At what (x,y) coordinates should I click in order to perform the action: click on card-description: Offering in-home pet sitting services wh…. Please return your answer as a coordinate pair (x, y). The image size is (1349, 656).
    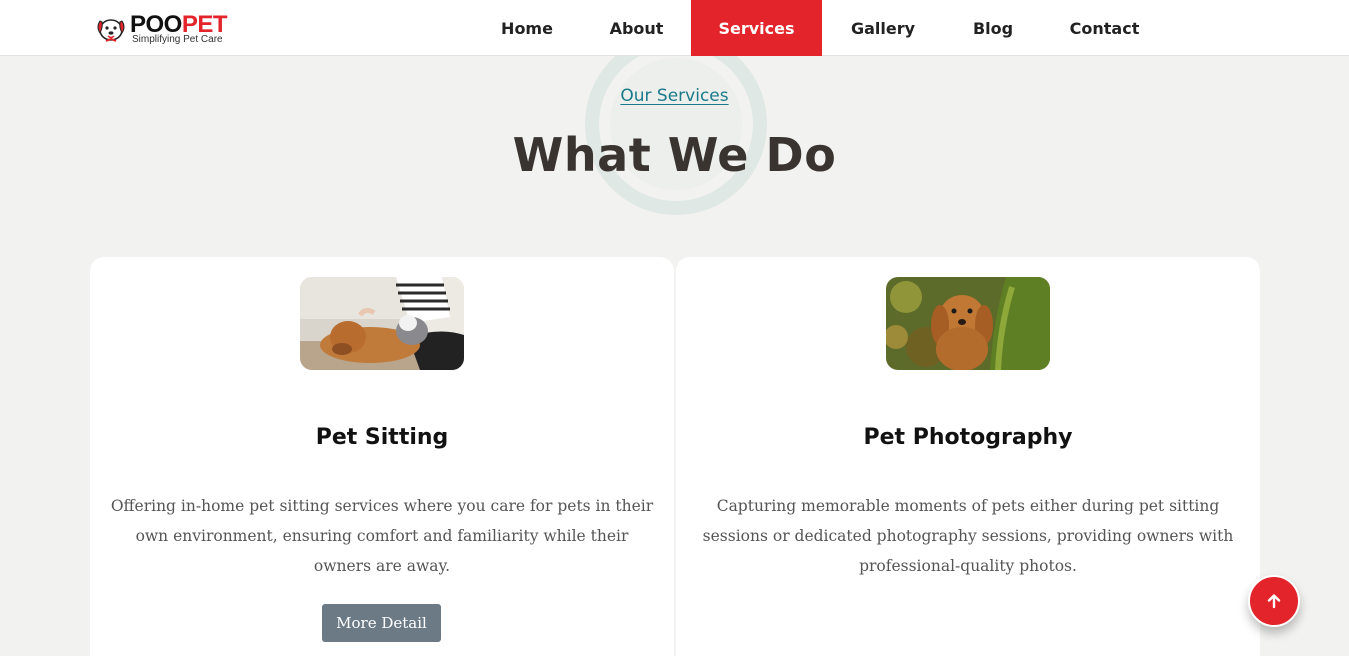
    Looking at the image, I should click on (382, 536).